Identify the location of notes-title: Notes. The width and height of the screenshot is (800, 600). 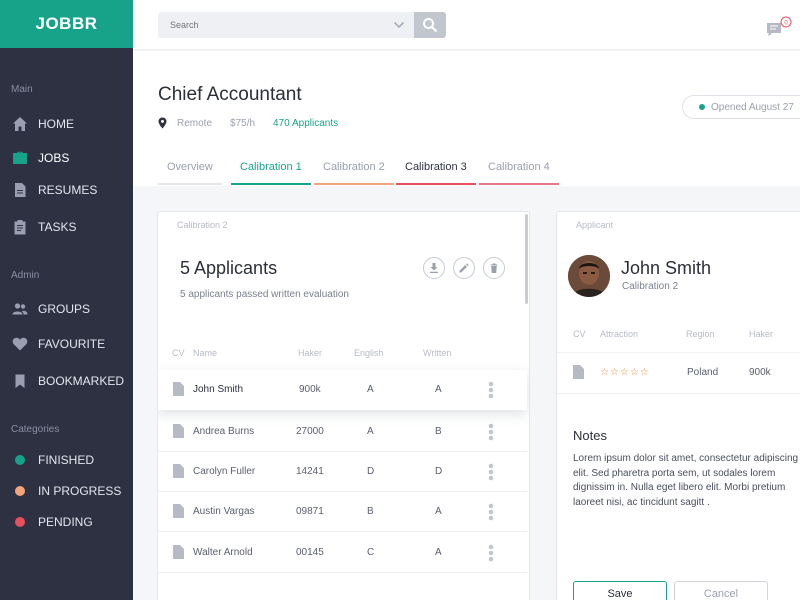
(590, 435).